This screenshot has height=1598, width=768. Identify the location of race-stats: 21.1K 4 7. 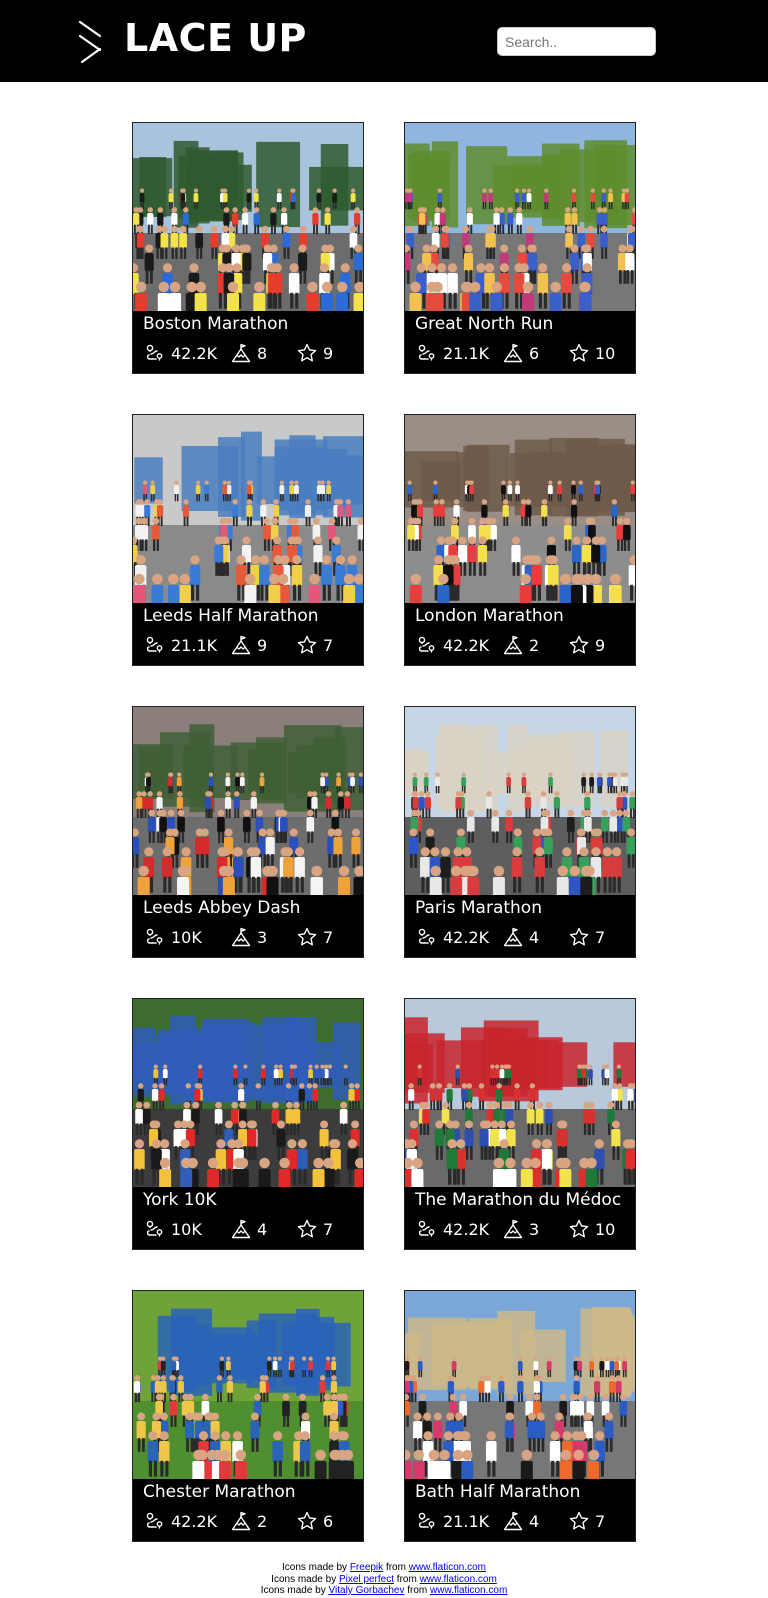
(525, 1523).